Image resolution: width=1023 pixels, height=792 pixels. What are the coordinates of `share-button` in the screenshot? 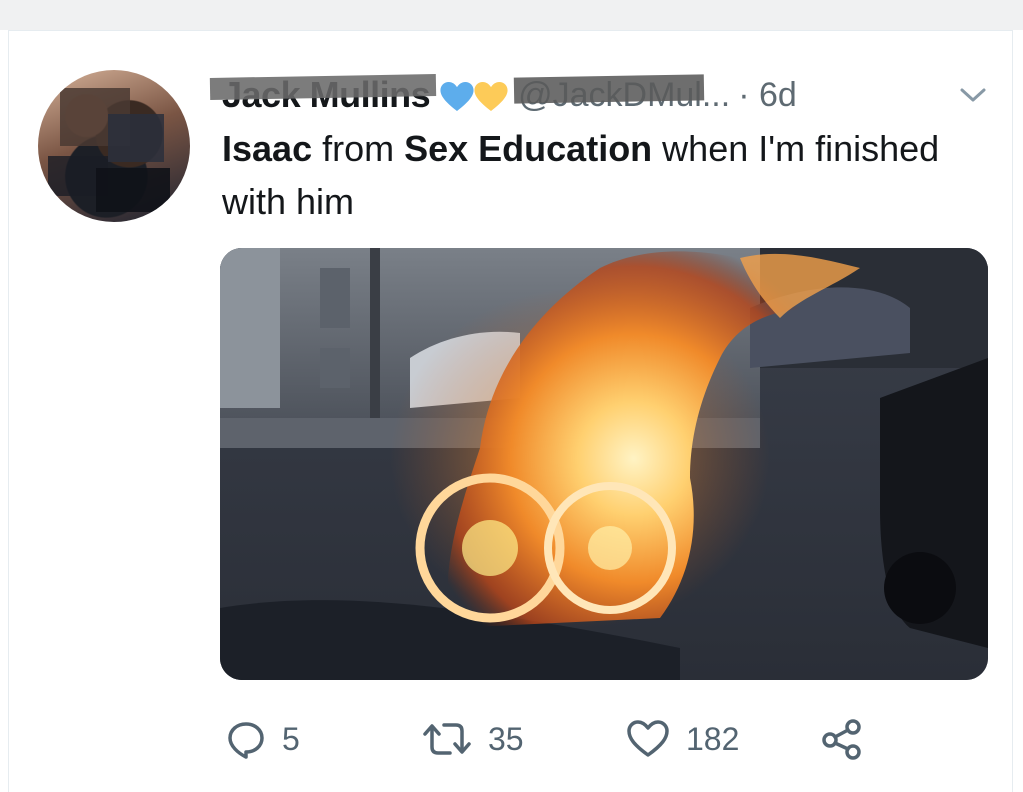 It's located at (841, 739).